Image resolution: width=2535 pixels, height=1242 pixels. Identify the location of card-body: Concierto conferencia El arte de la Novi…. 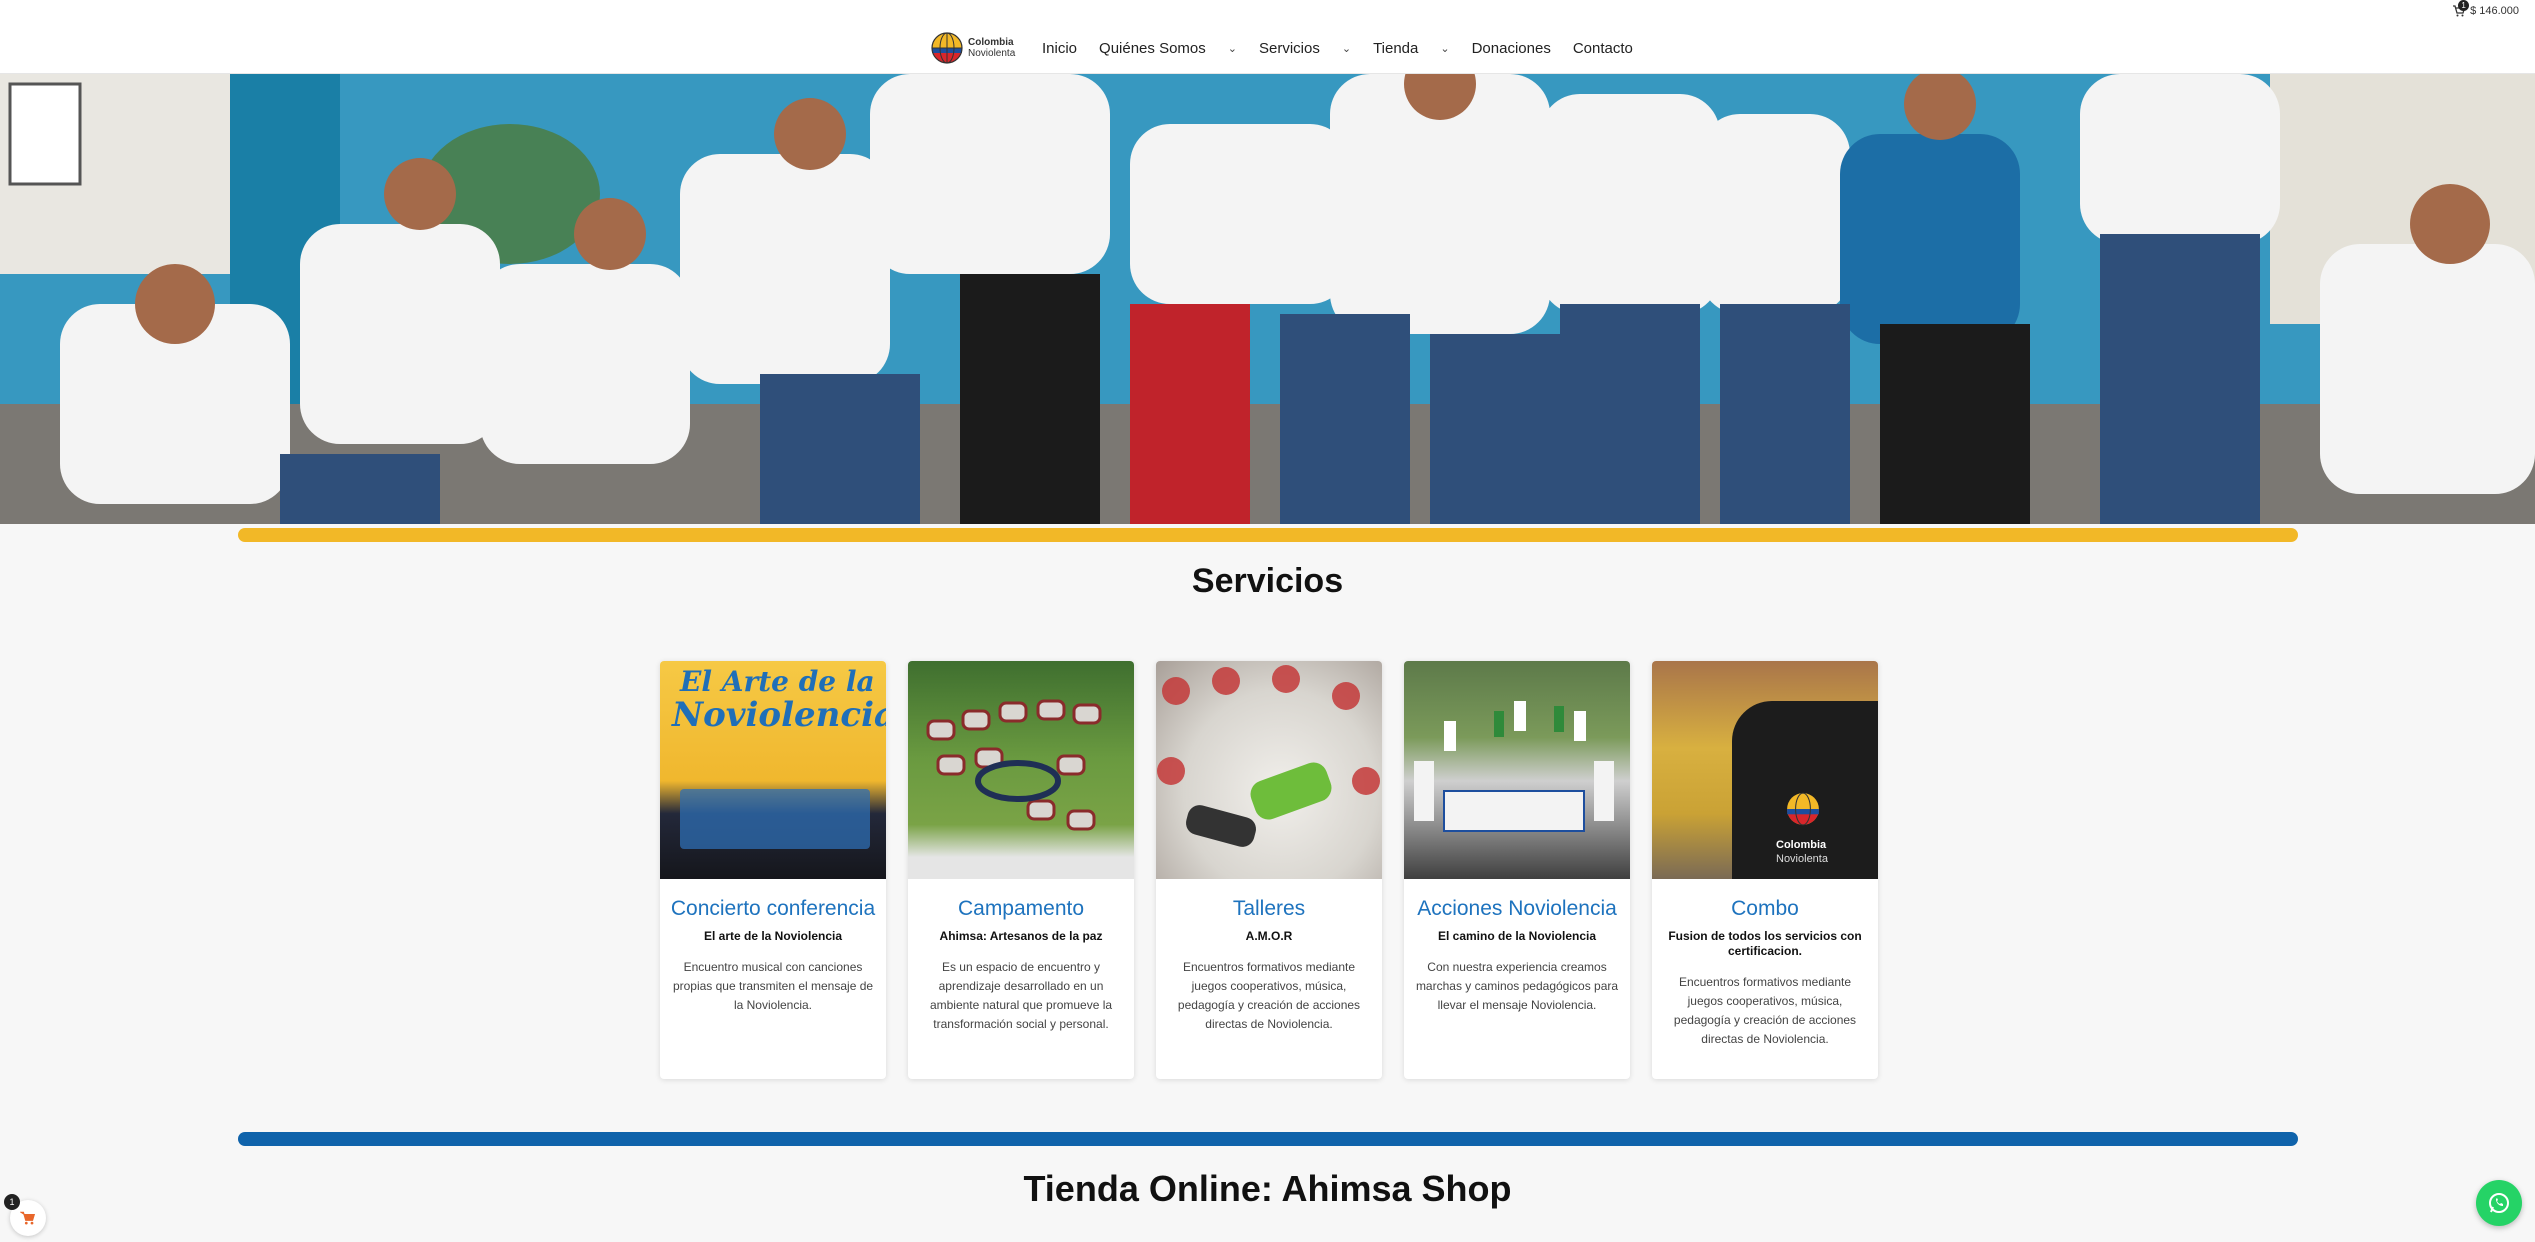
(773, 947).